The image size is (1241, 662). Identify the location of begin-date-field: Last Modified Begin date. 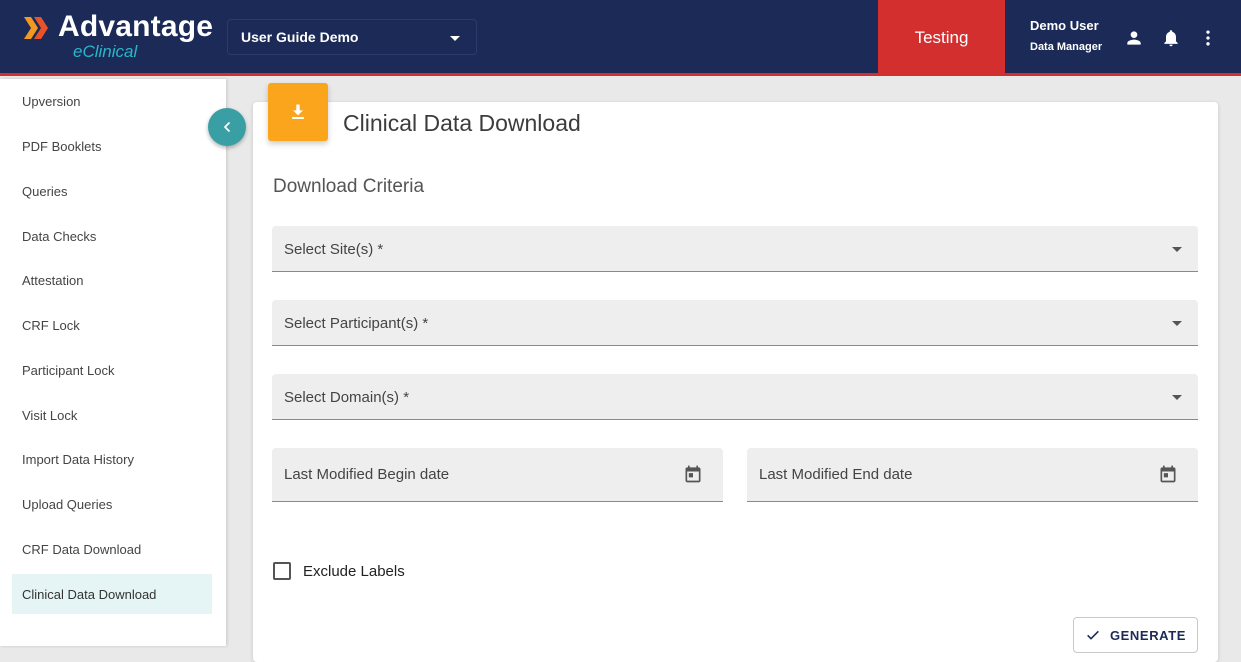
(497, 475).